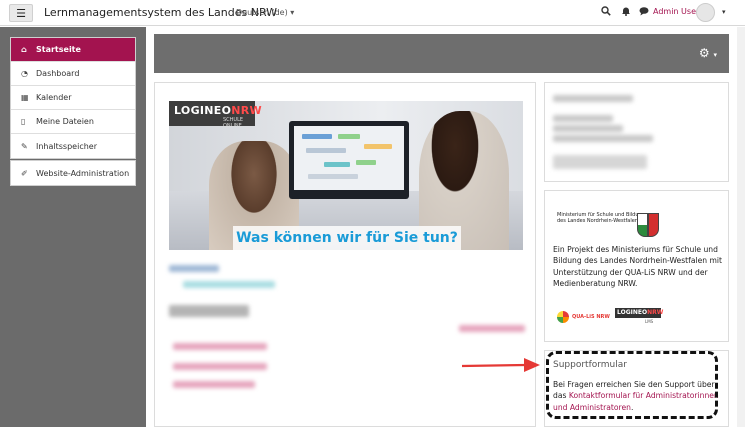 The width and height of the screenshot is (745, 427). Describe the element at coordinates (606, 12) in the screenshot. I see `search-icon` at that location.